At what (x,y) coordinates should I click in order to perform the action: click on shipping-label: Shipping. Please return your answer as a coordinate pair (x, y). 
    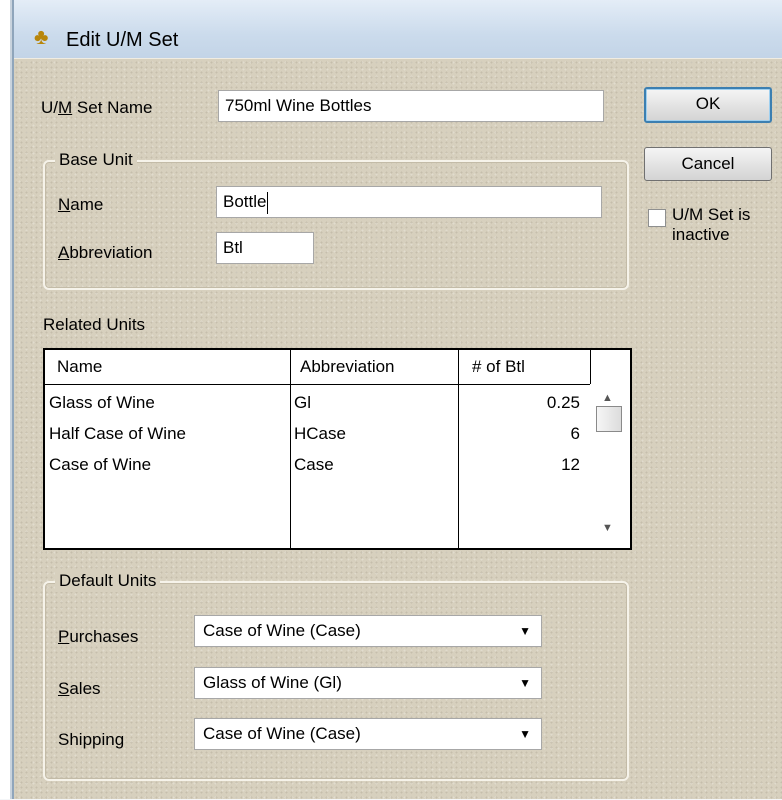
    Looking at the image, I should click on (91, 739).